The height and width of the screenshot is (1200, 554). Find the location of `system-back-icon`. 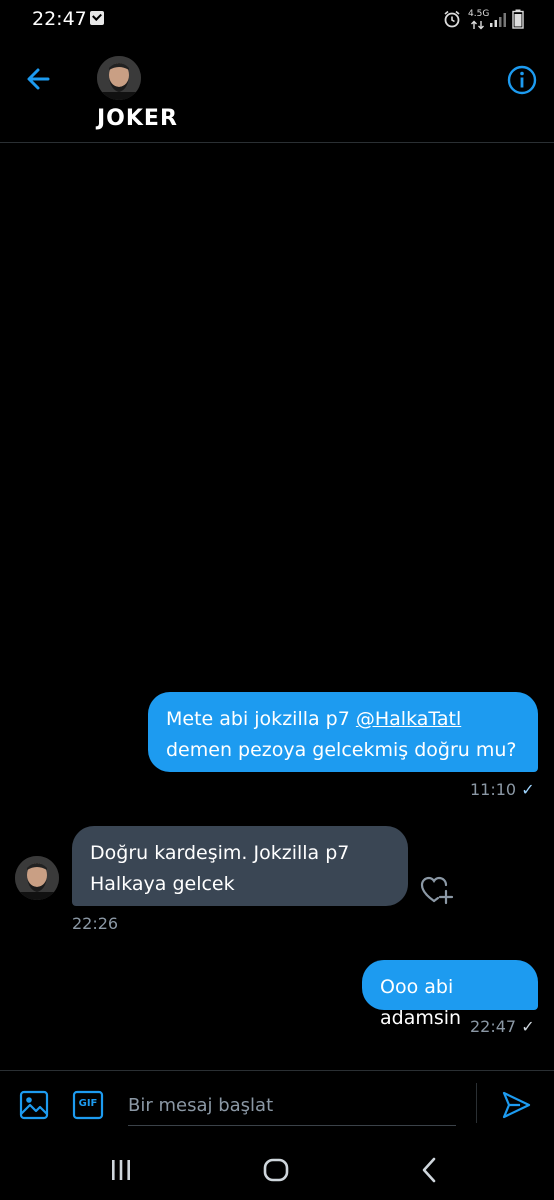

system-back-icon is located at coordinates (430, 1170).